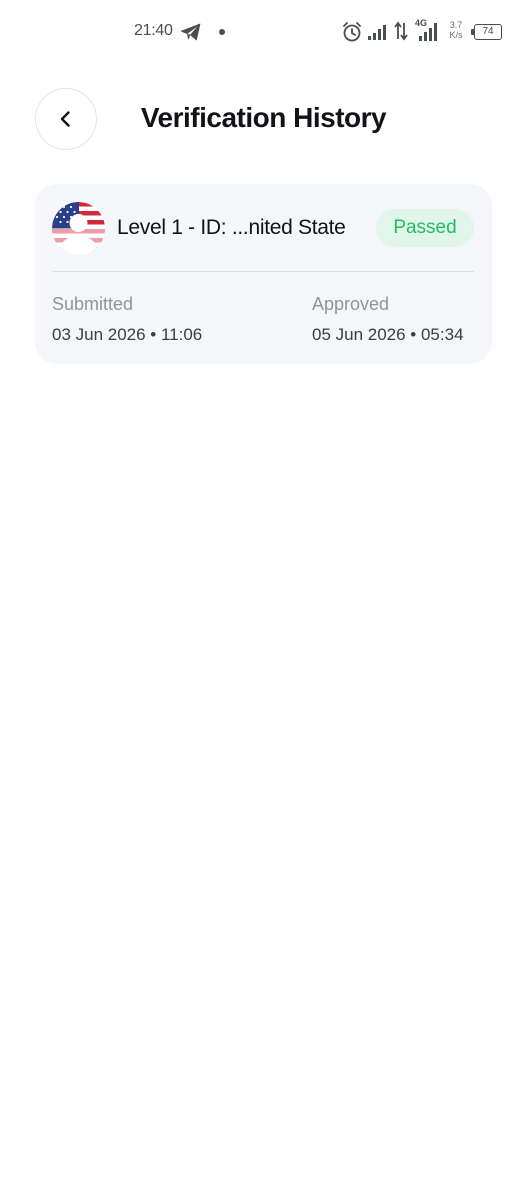 Image resolution: width=527 pixels, height=1200 pixels. I want to click on network-speed-unit: K/s, so click(456, 35).